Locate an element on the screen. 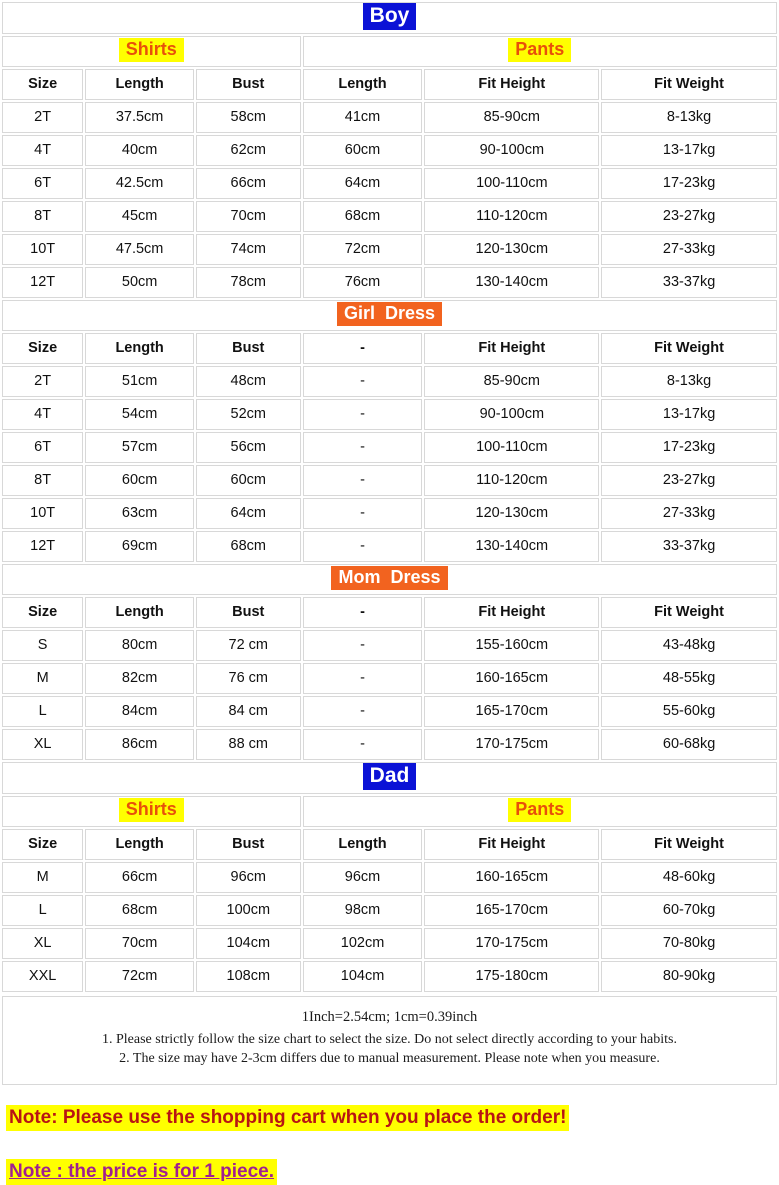 The image size is (779, 1185). measurement-cell: 41cm is located at coordinates (362, 117).